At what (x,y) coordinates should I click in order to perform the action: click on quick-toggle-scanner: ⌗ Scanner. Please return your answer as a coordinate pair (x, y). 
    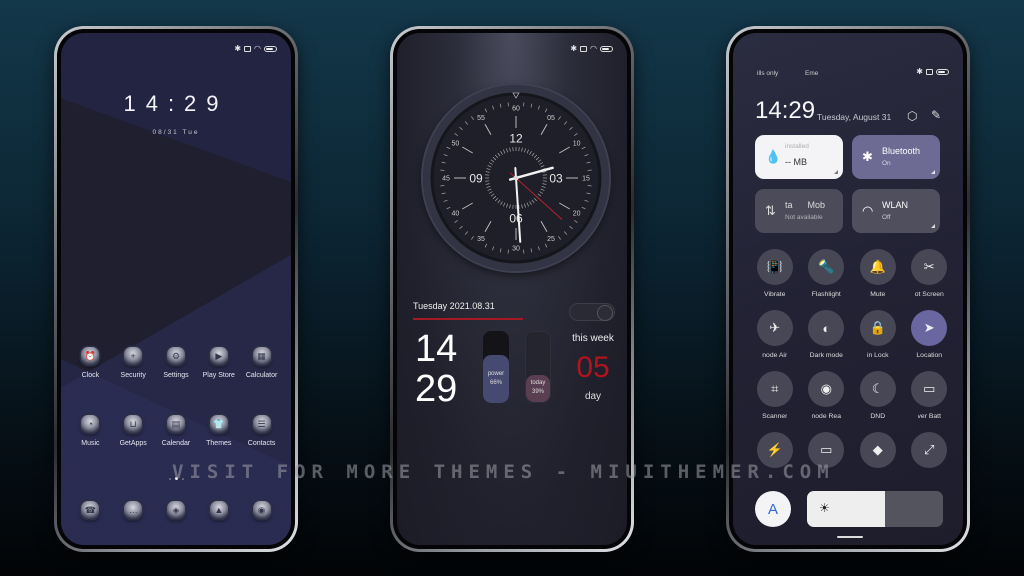
    Looking at the image, I should click on (775, 395).